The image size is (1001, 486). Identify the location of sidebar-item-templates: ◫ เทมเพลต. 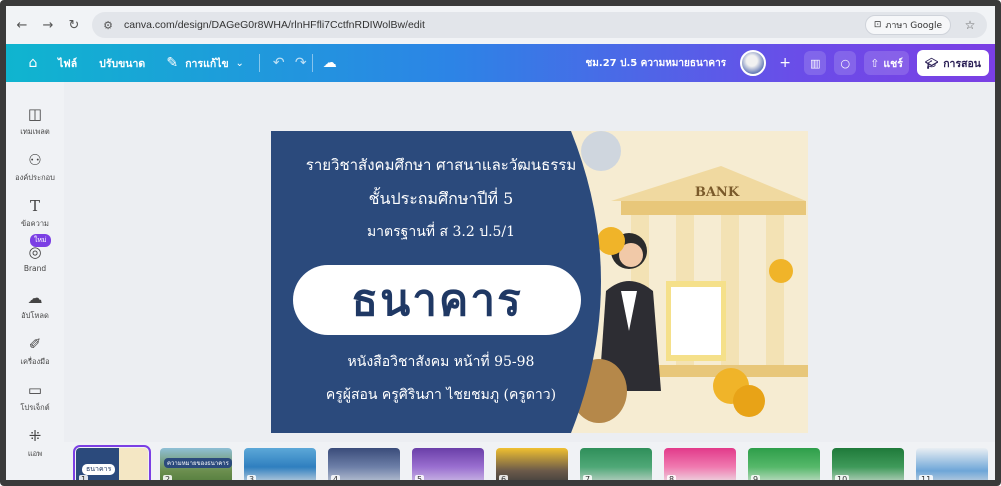
(35, 121).